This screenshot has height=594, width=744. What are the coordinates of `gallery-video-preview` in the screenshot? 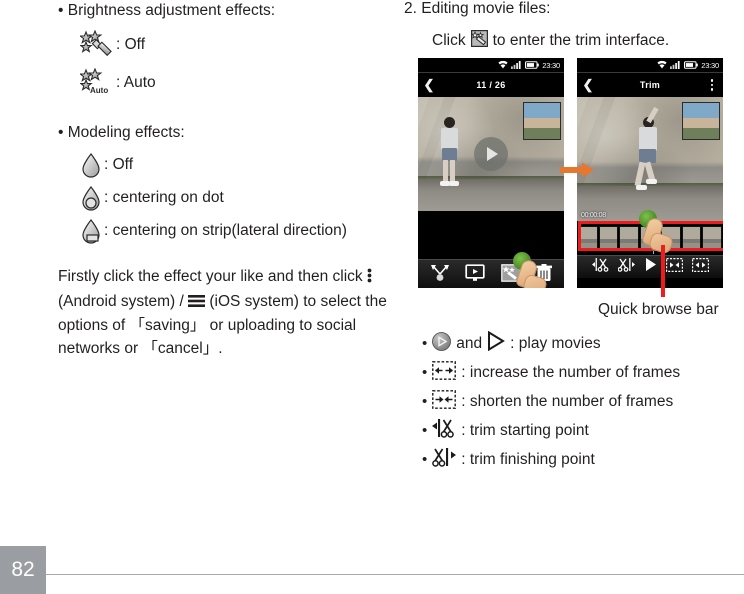 It's located at (491, 154).